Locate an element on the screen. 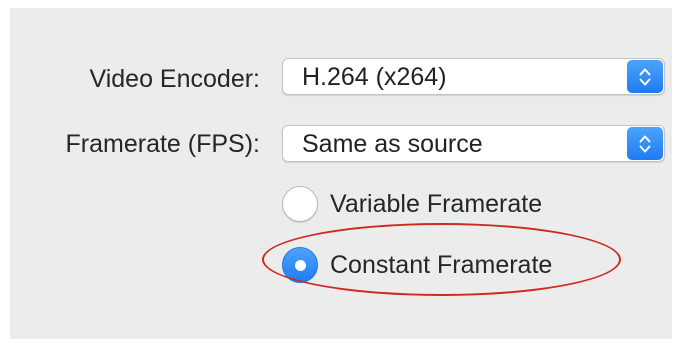 This screenshot has height=347, width=682. framerate-popup: Same as source is located at coordinates (473, 143).